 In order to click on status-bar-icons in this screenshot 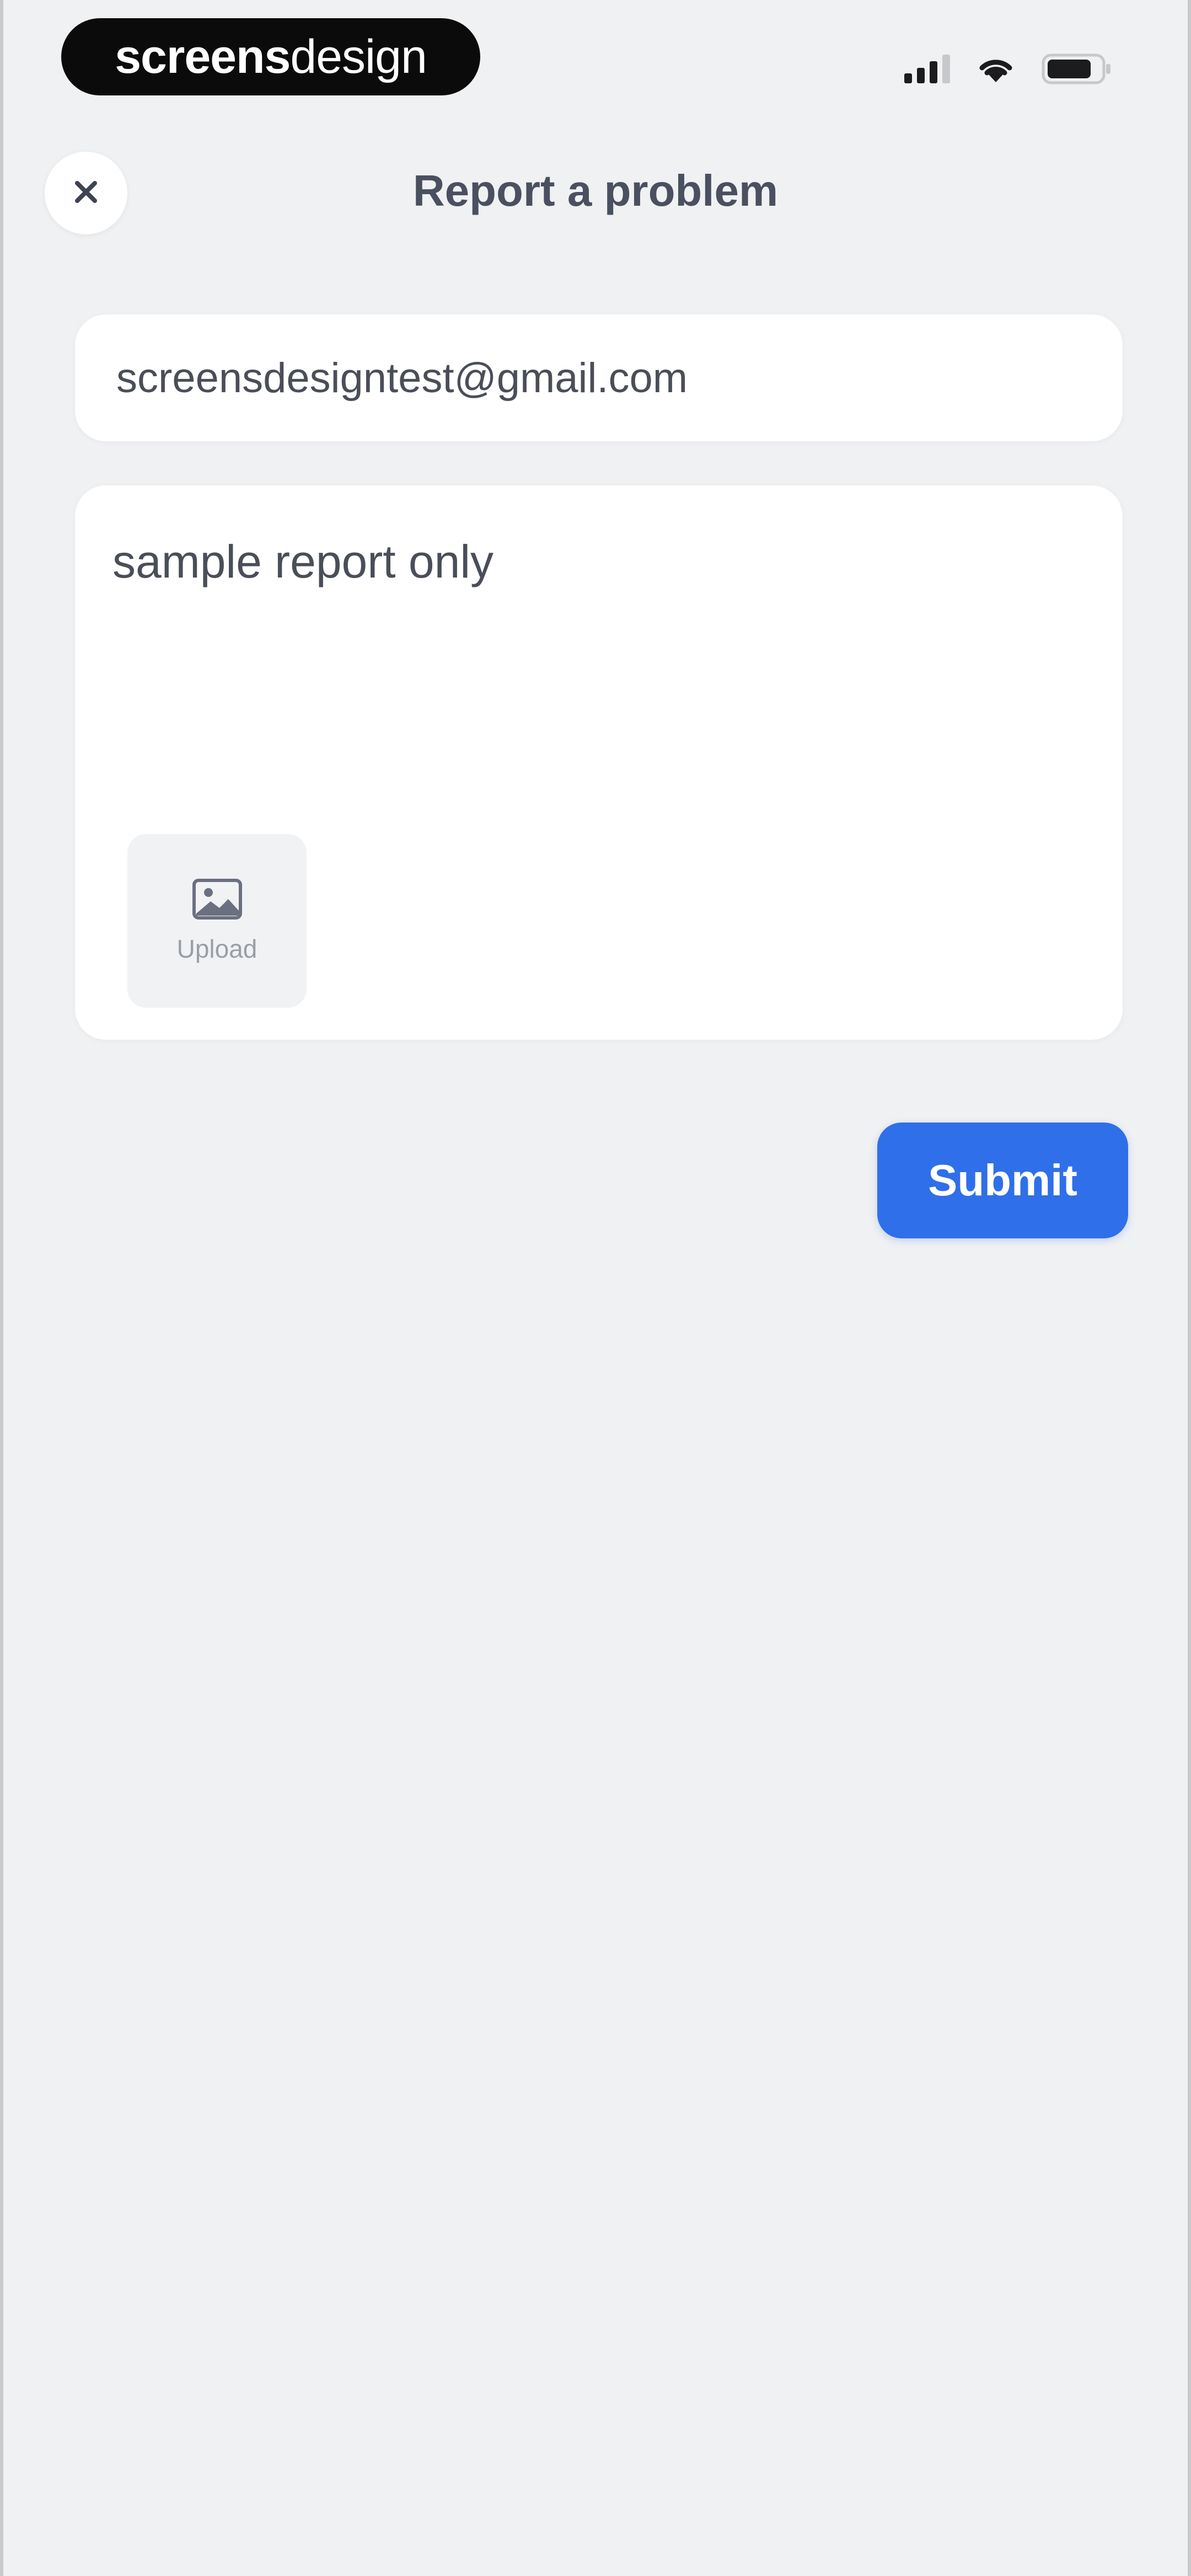, I will do `click(1008, 68)`.